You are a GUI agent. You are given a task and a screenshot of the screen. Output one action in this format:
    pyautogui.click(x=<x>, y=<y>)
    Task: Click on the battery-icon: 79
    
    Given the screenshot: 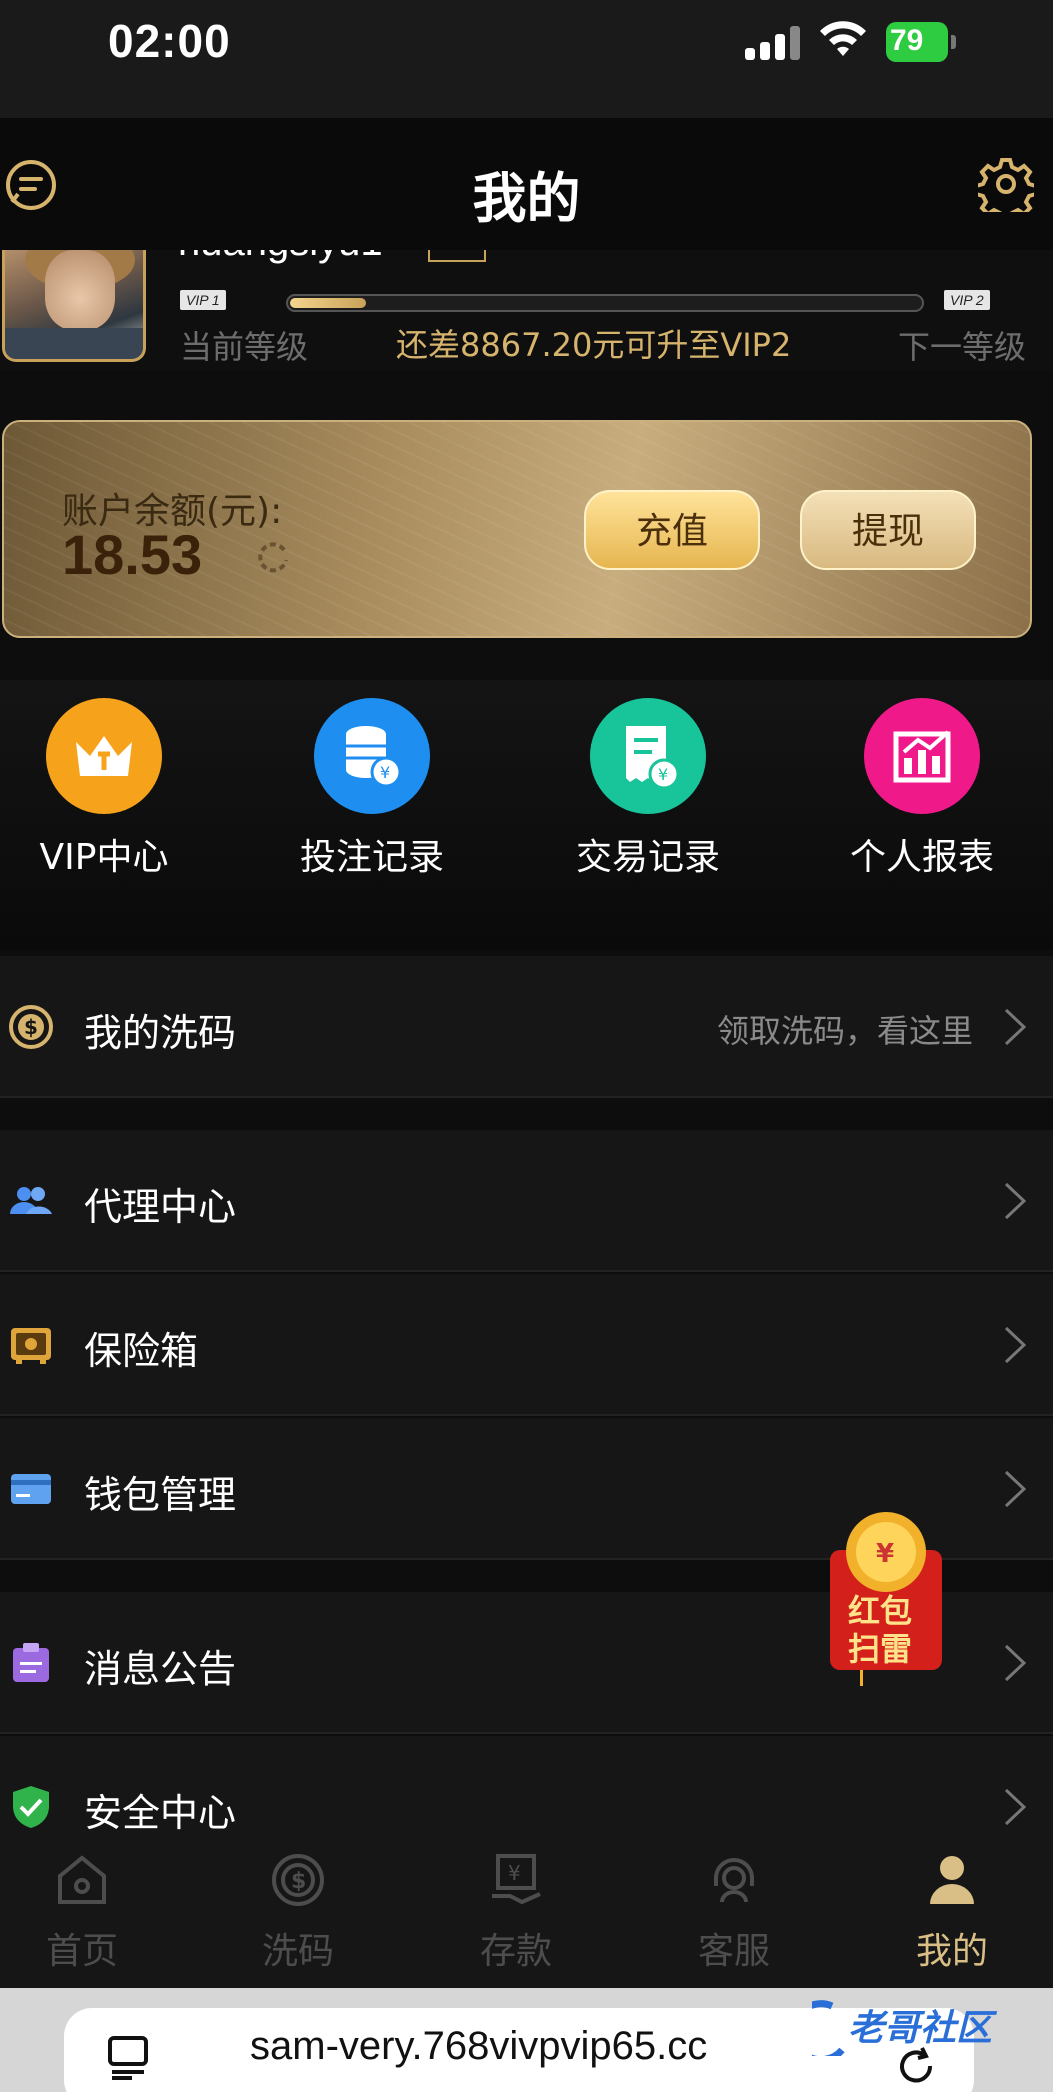 What is the action you would take?
    pyautogui.click(x=921, y=42)
    